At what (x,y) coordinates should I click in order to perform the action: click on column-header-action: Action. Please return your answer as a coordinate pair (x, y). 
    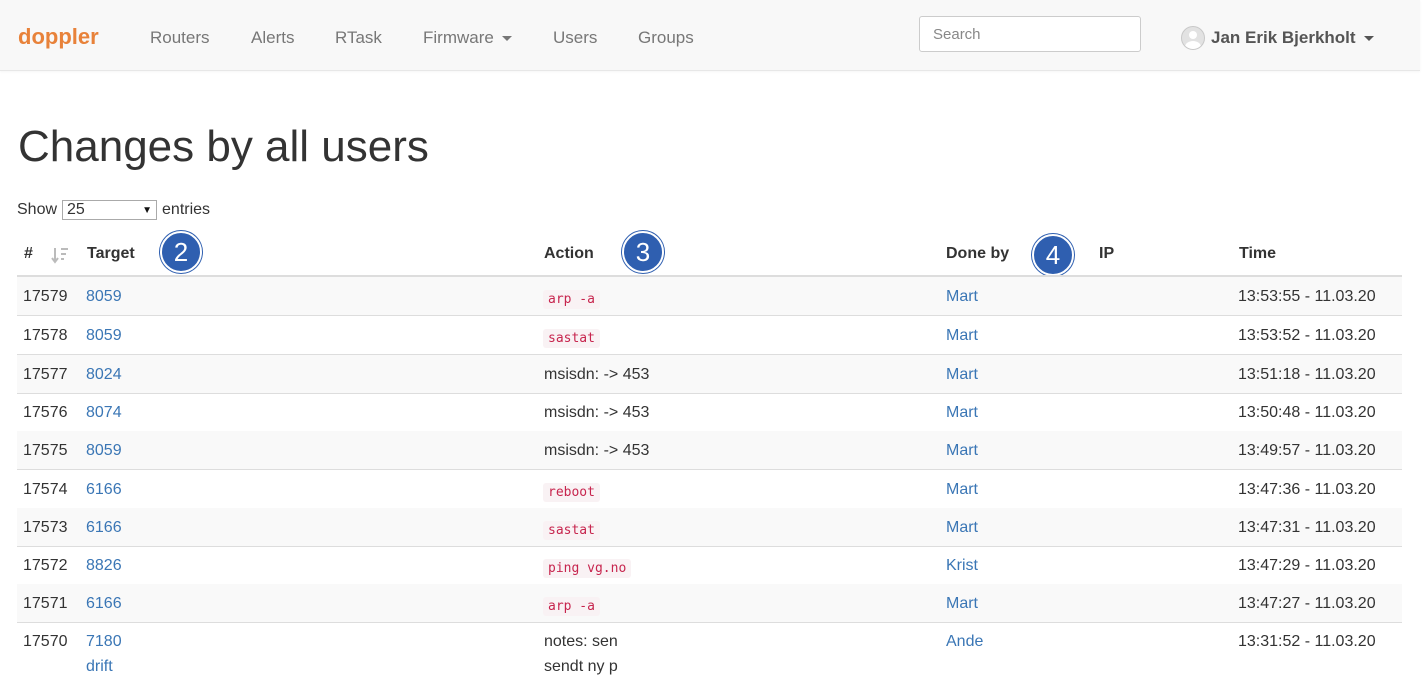
    Looking at the image, I should click on (569, 254).